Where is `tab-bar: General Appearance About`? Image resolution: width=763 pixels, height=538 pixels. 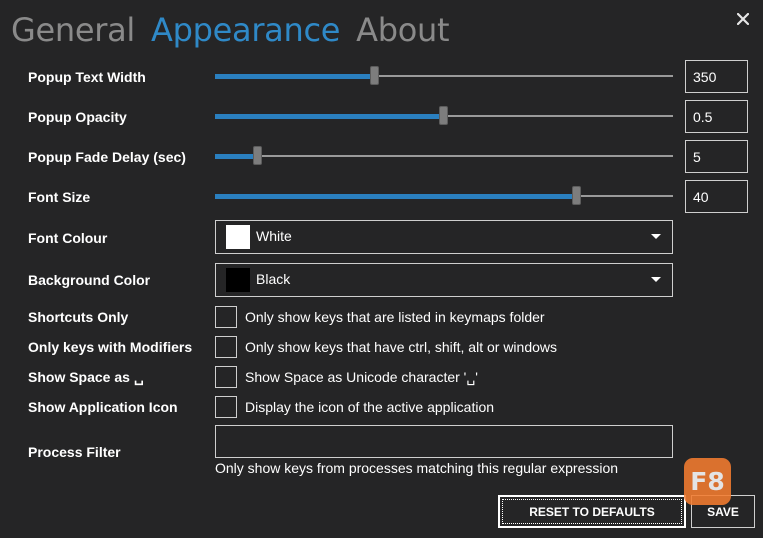 tab-bar: General Appearance About is located at coordinates (230, 30).